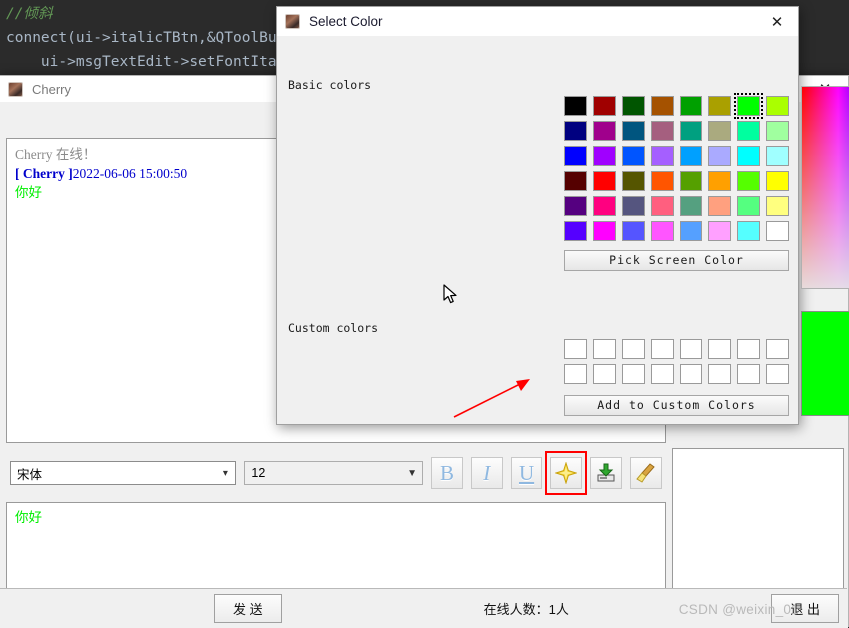 This screenshot has height=628, width=849. I want to click on code-line-setfontitalic: ui->msgTextEdit->setFontItalic, so click(154, 62).